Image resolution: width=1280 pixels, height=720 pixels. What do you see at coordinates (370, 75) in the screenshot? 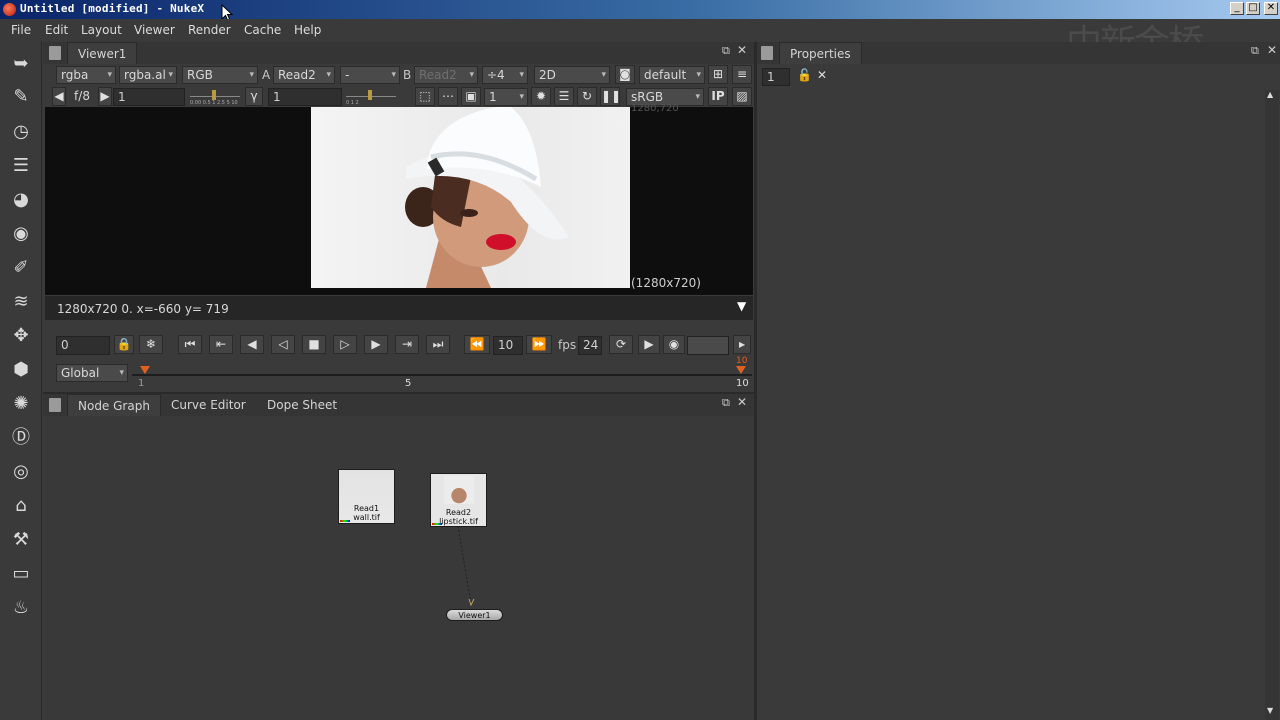
I see `compare-op-dropdown: -` at bounding box center [370, 75].